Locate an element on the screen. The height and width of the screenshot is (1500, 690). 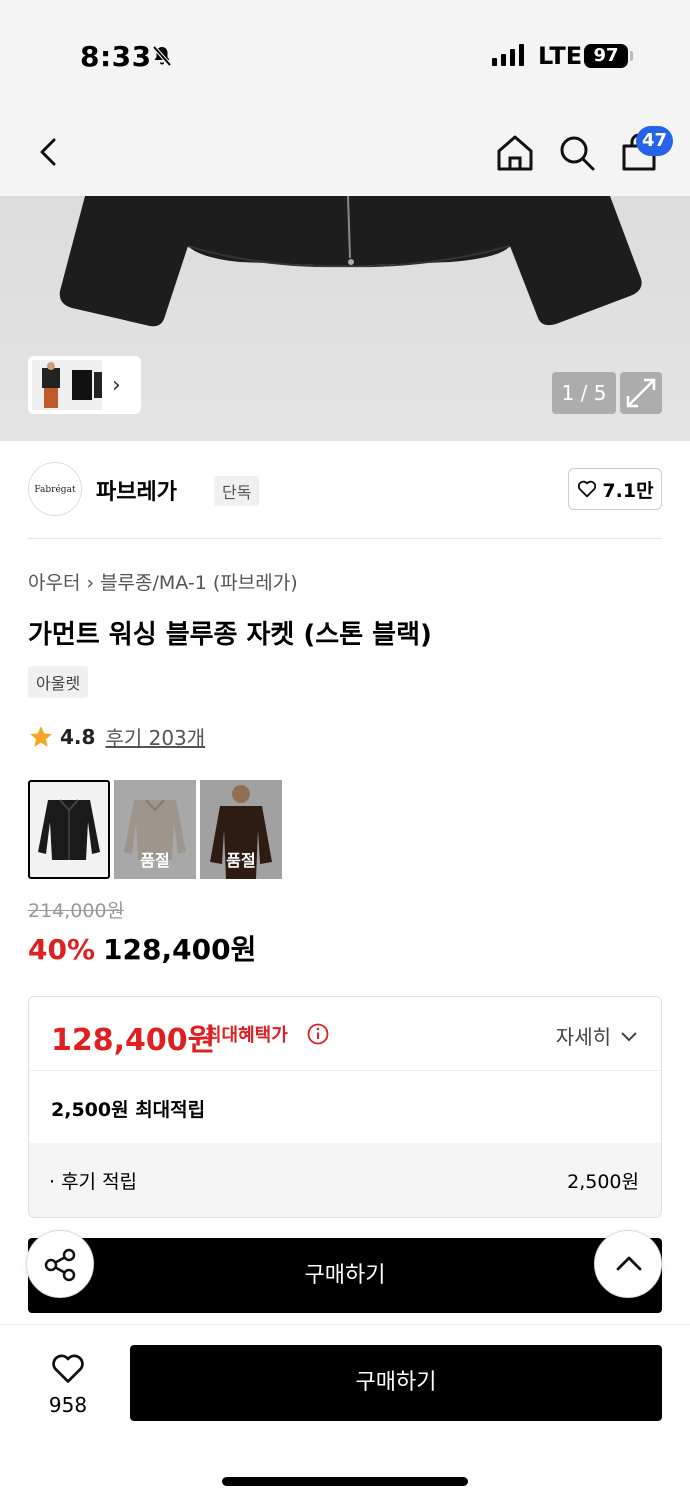
review-points-label: · 후기 적립 is located at coordinates (93, 1182).